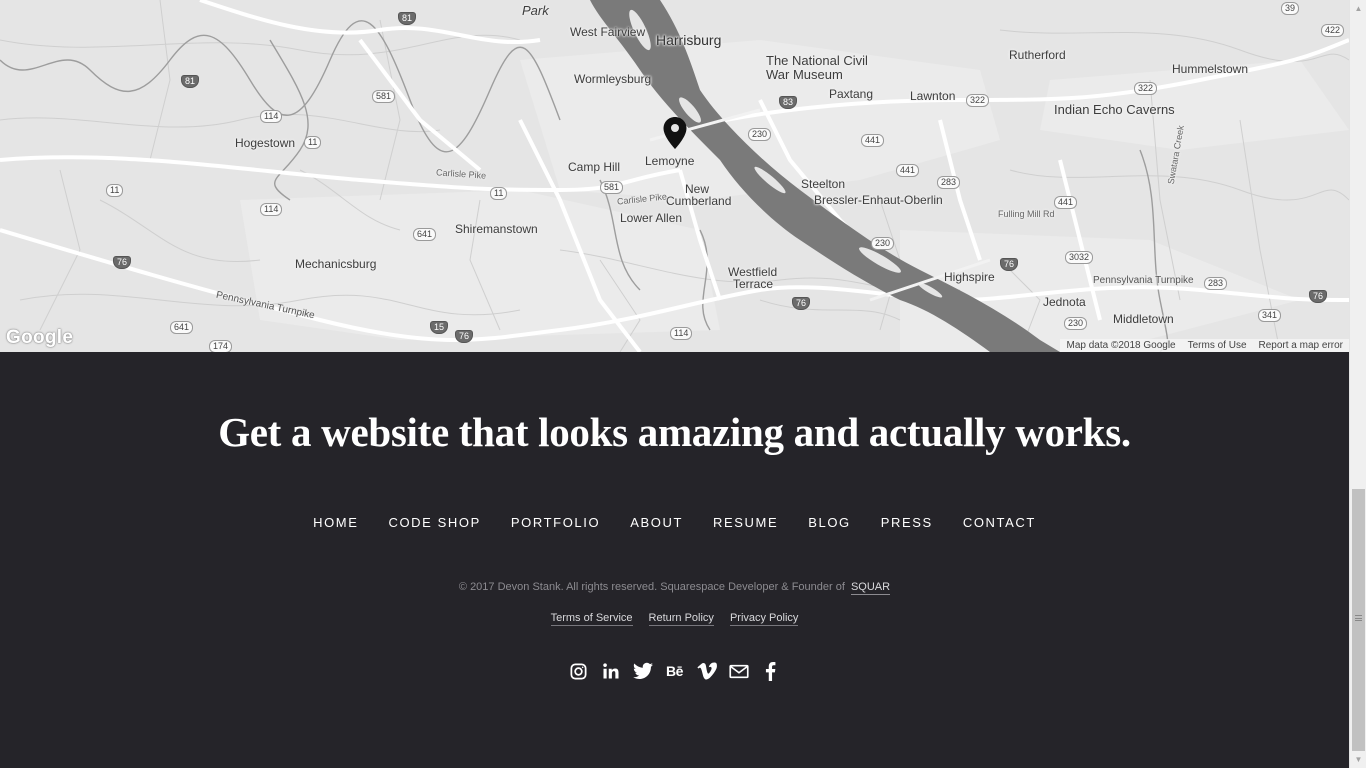 The width and height of the screenshot is (1366, 768). What do you see at coordinates (870, 588) in the screenshot?
I see `squar-link: SQUAR` at bounding box center [870, 588].